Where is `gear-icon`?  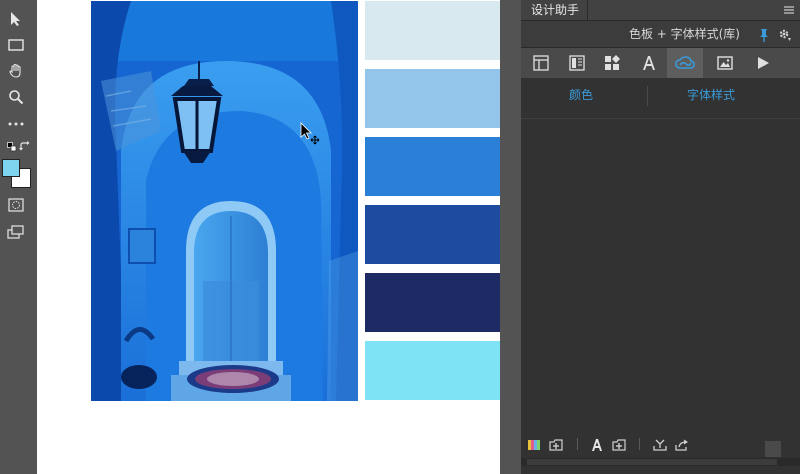
gear-icon is located at coordinates (785, 34).